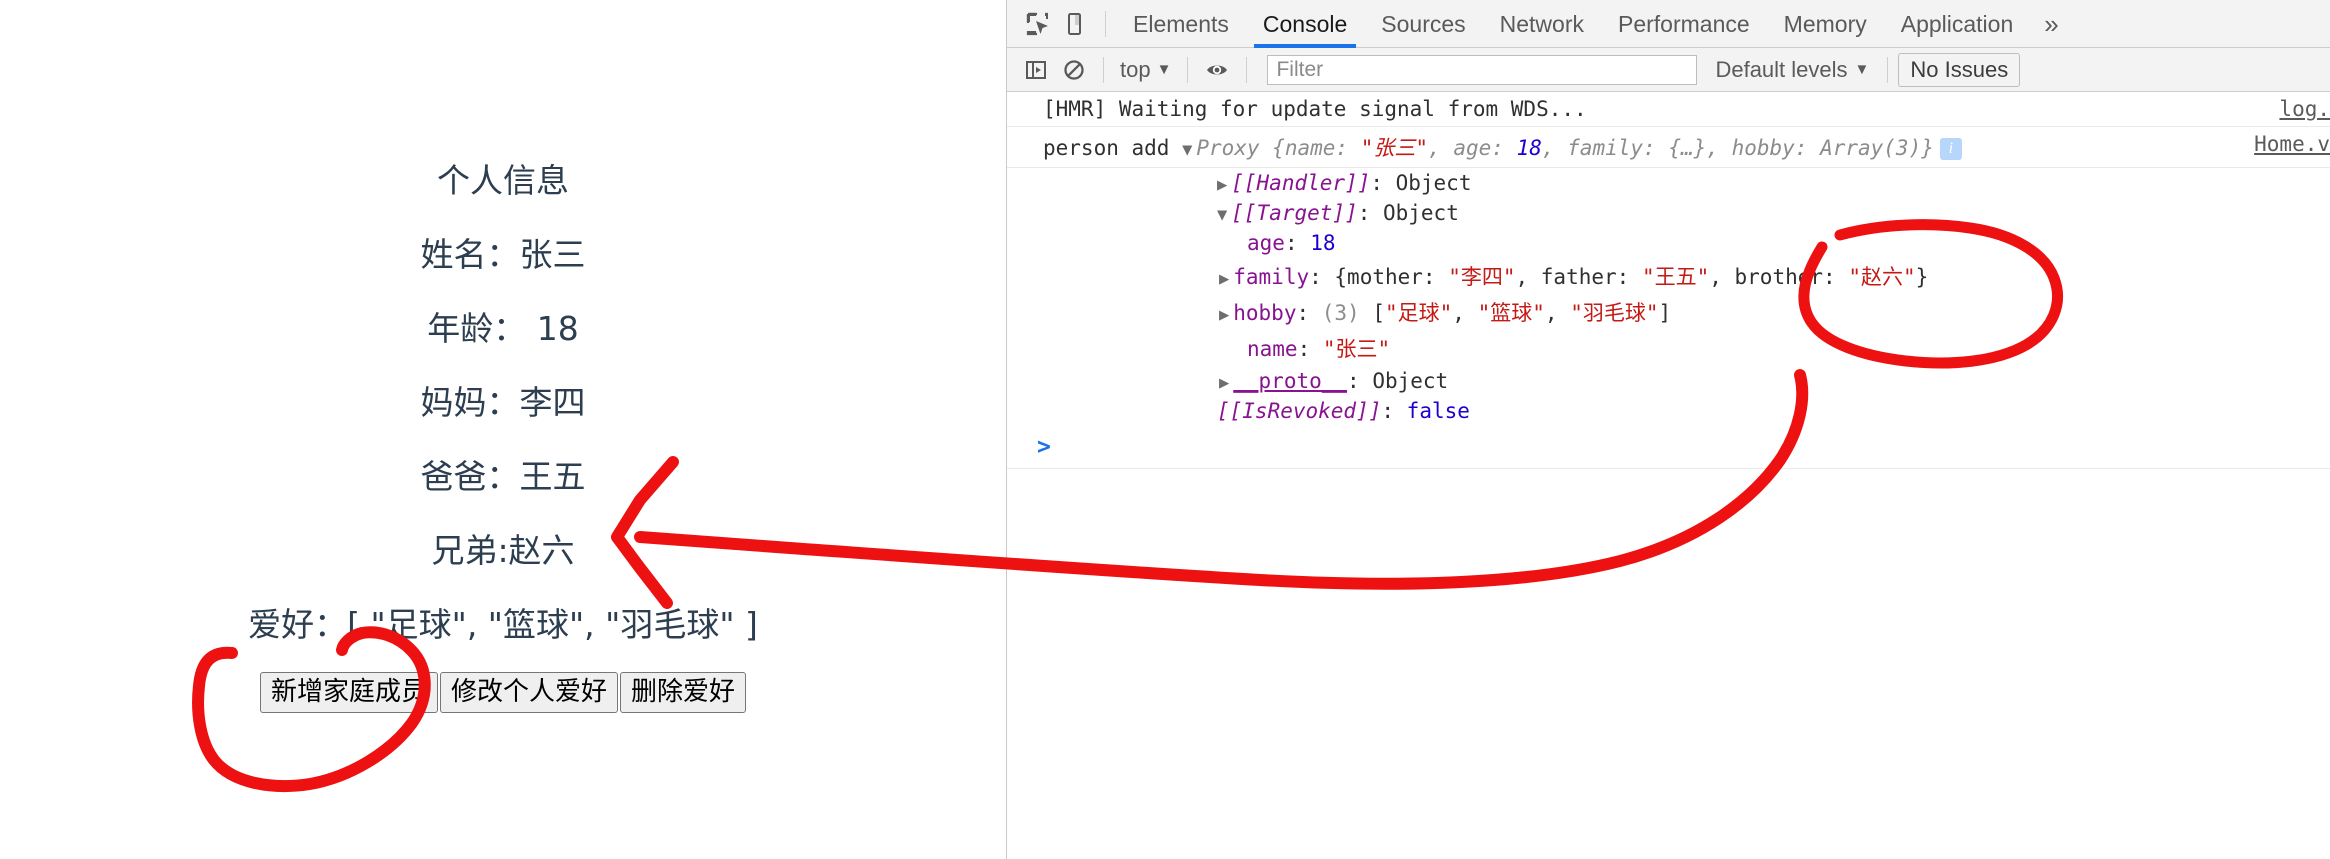  What do you see at coordinates (1398, 277) in the screenshot?
I see `mother-key: mother:` at bounding box center [1398, 277].